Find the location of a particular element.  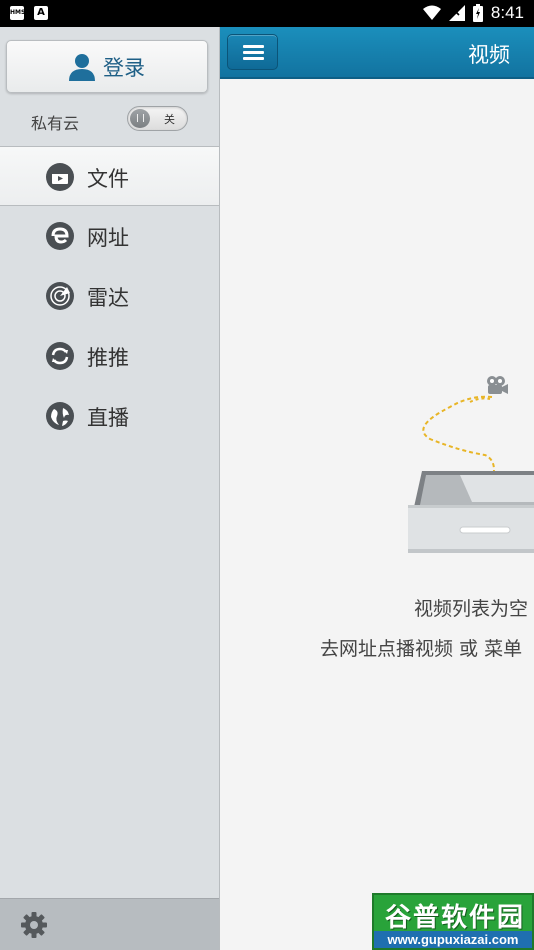

file-video-icon is located at coordinates (60, 177).